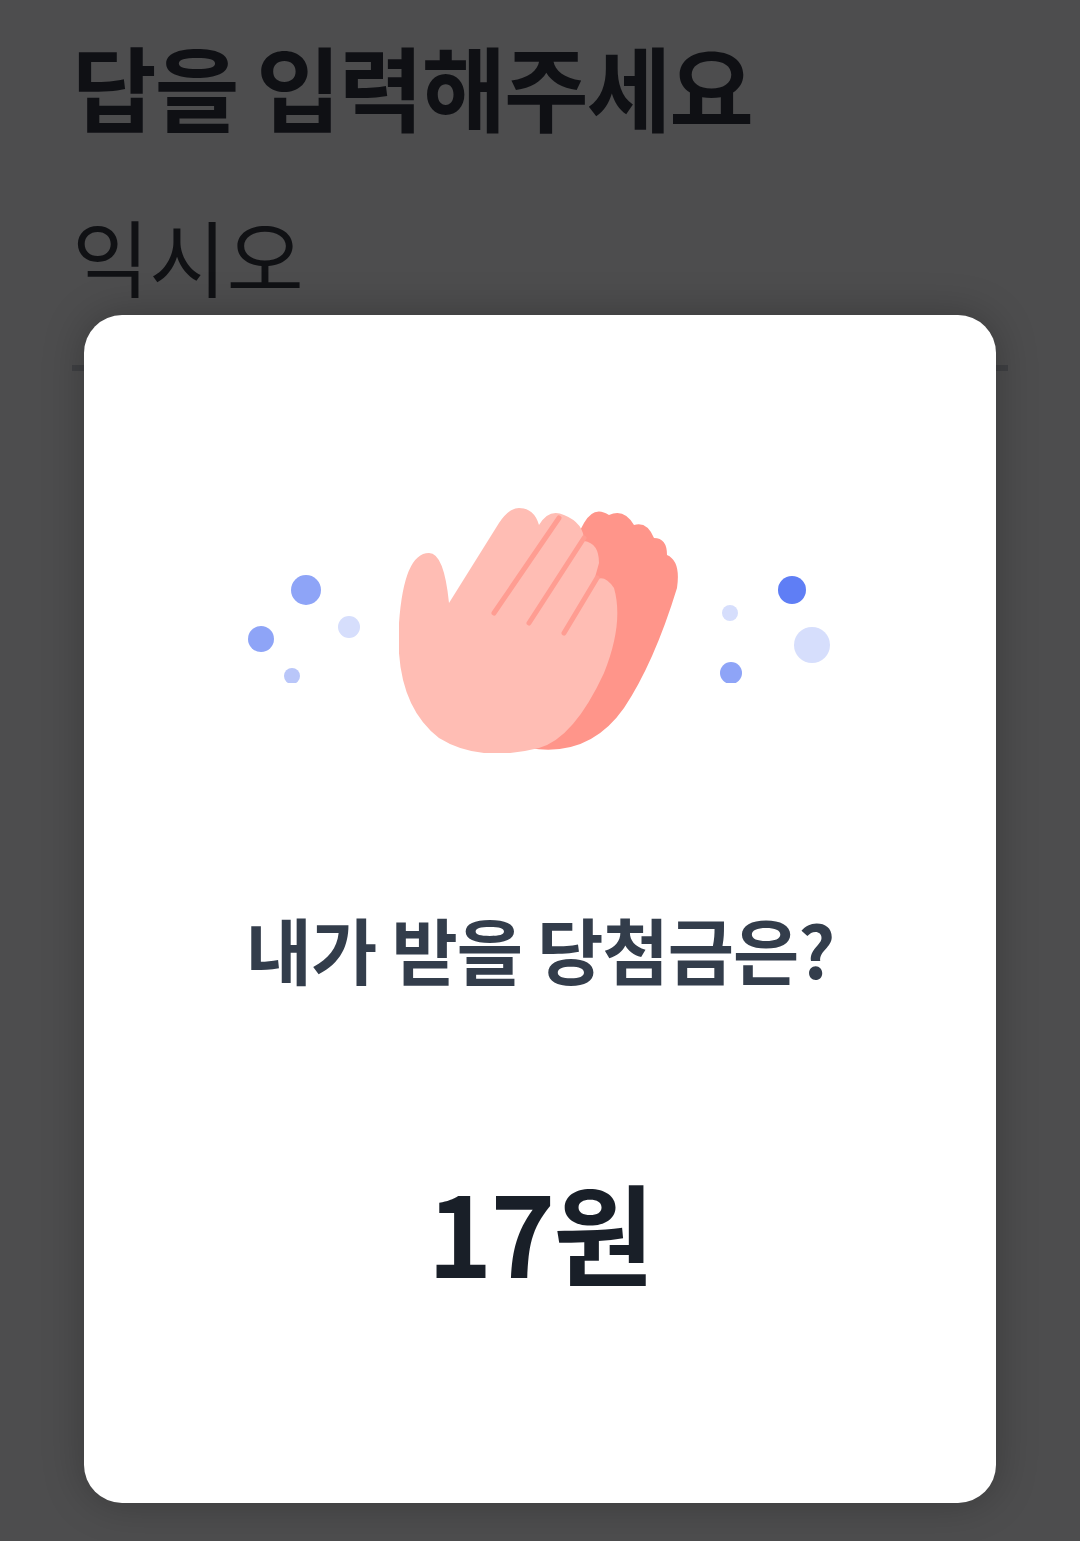  Describe the element at coordinates (412, 85) in the screenshot. I see `page-title: 답을 입력해주세요` at that location.